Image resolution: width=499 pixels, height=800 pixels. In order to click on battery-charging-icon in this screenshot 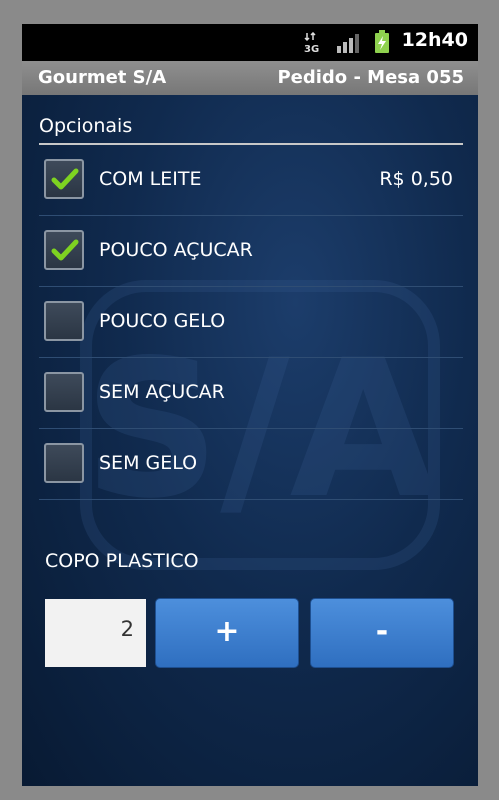, I will do `click(382, 44)`.